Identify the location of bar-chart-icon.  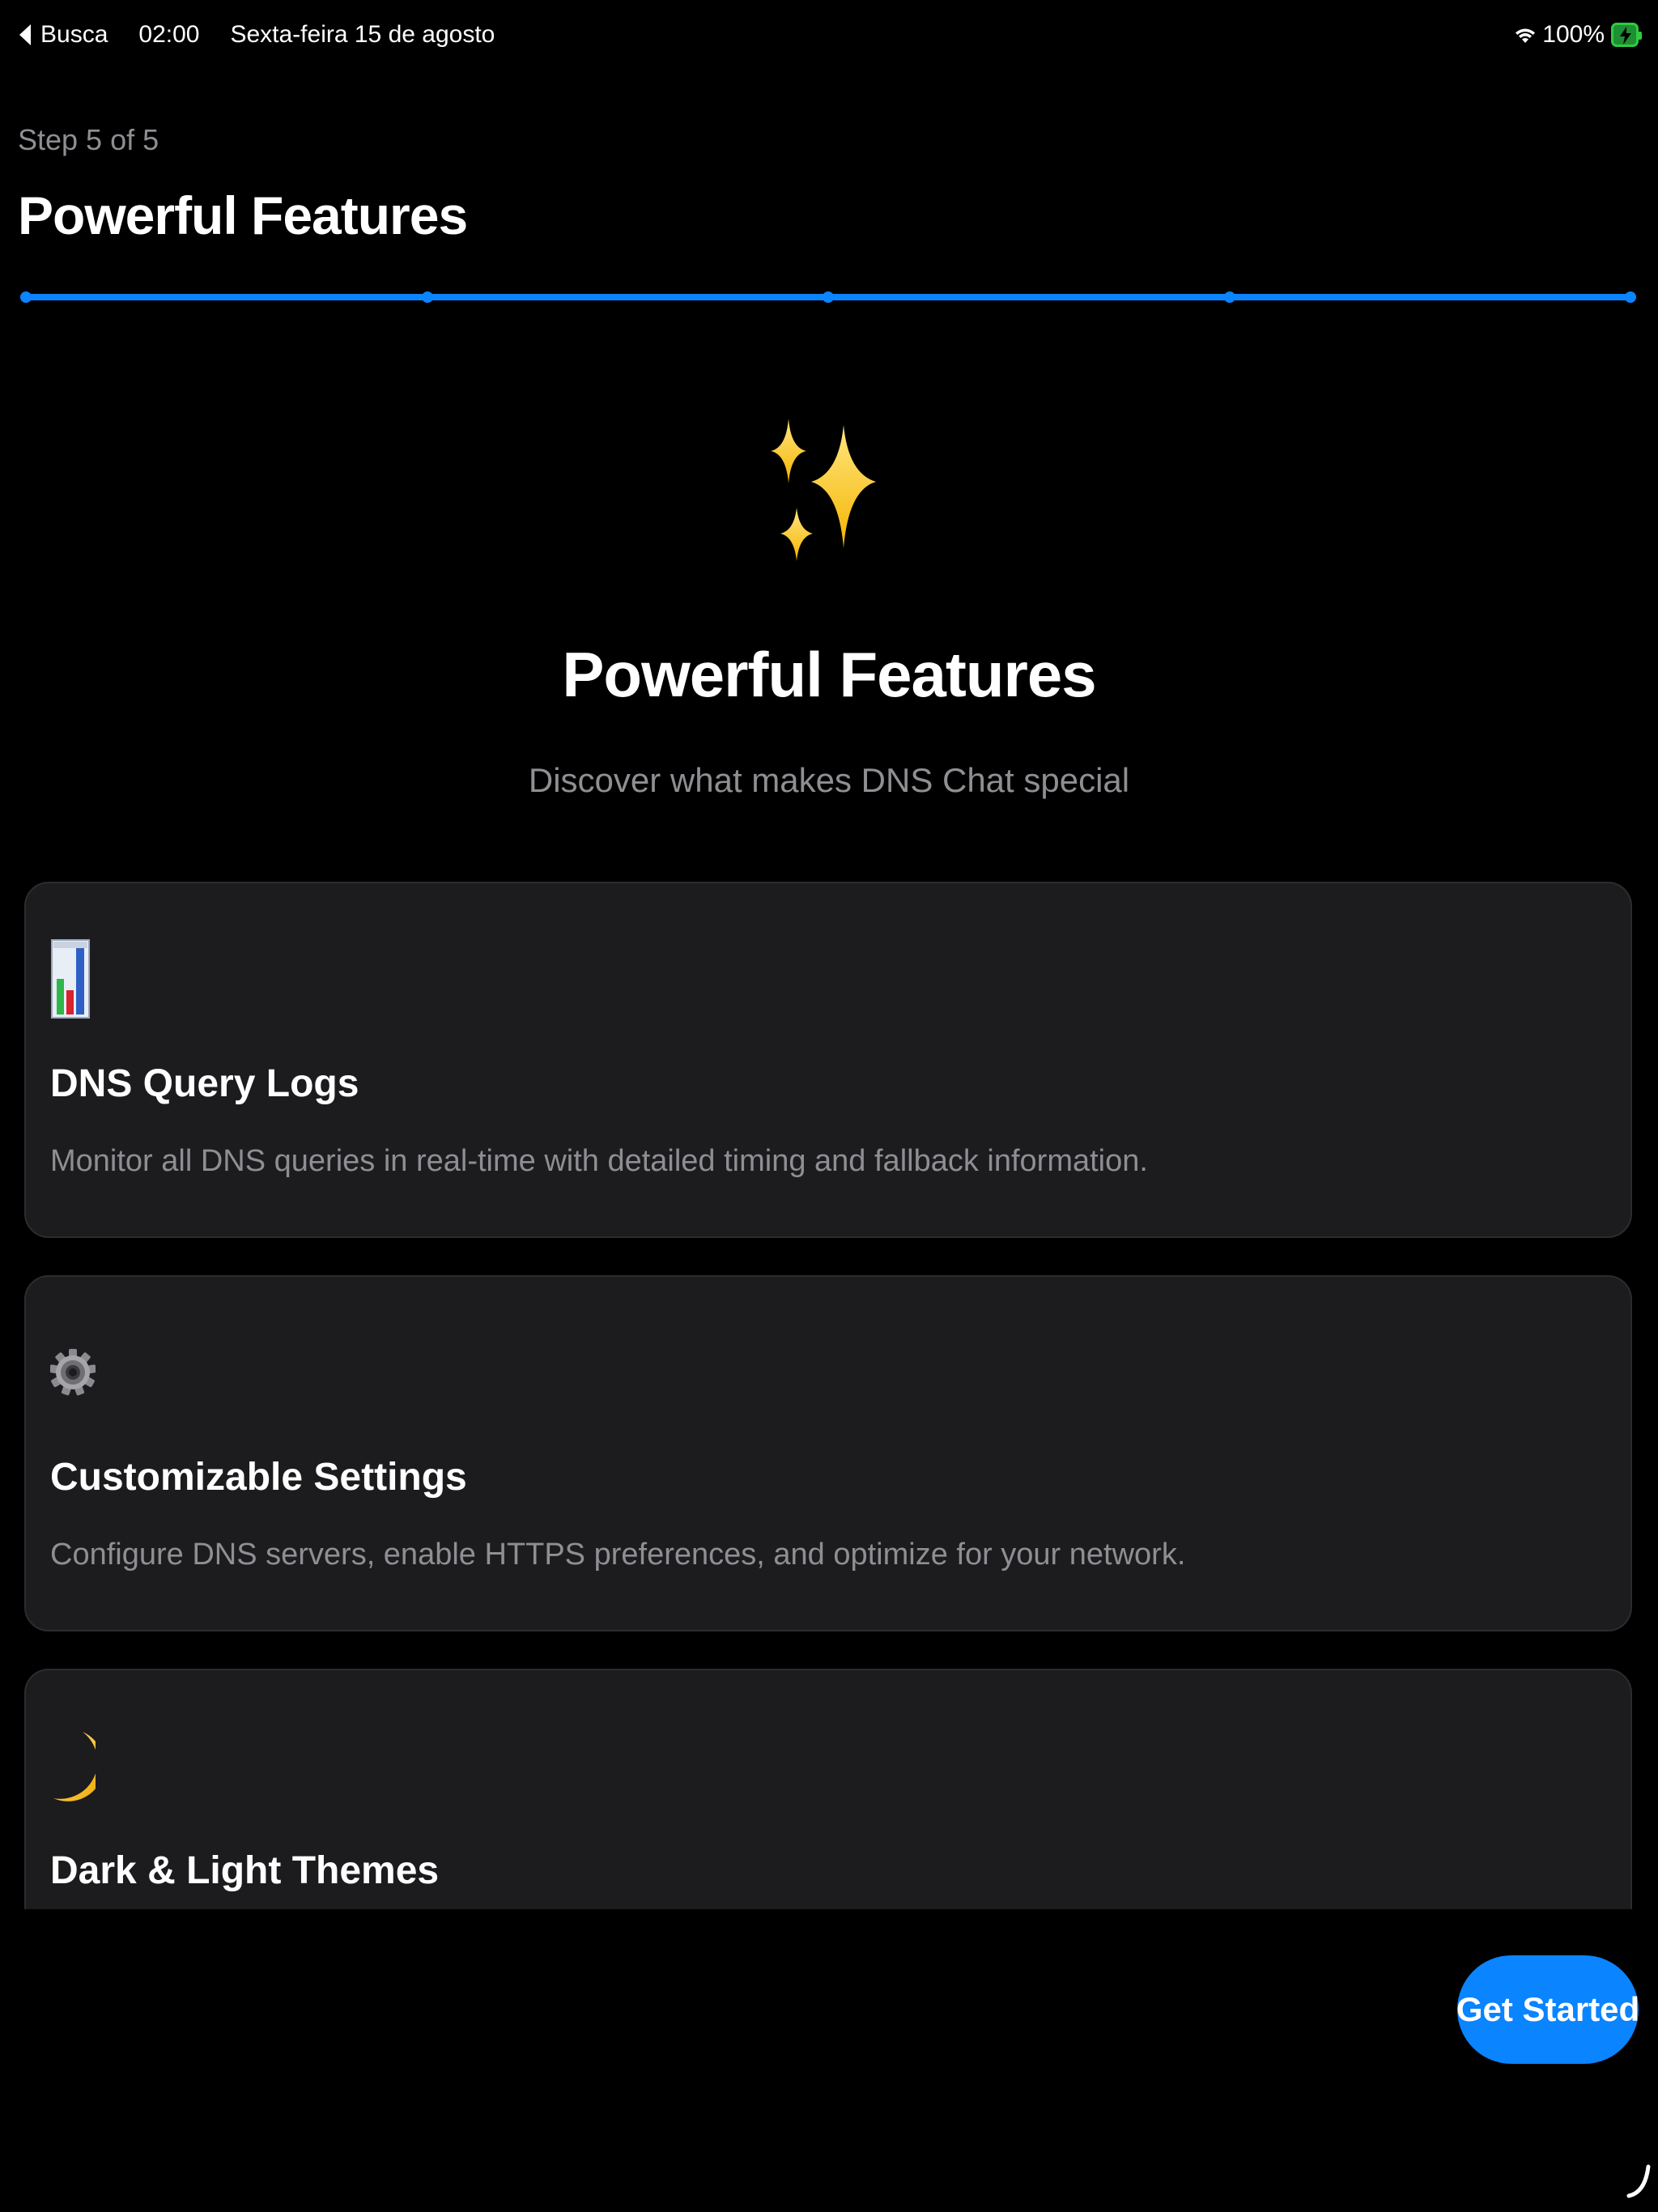
(73, 978).